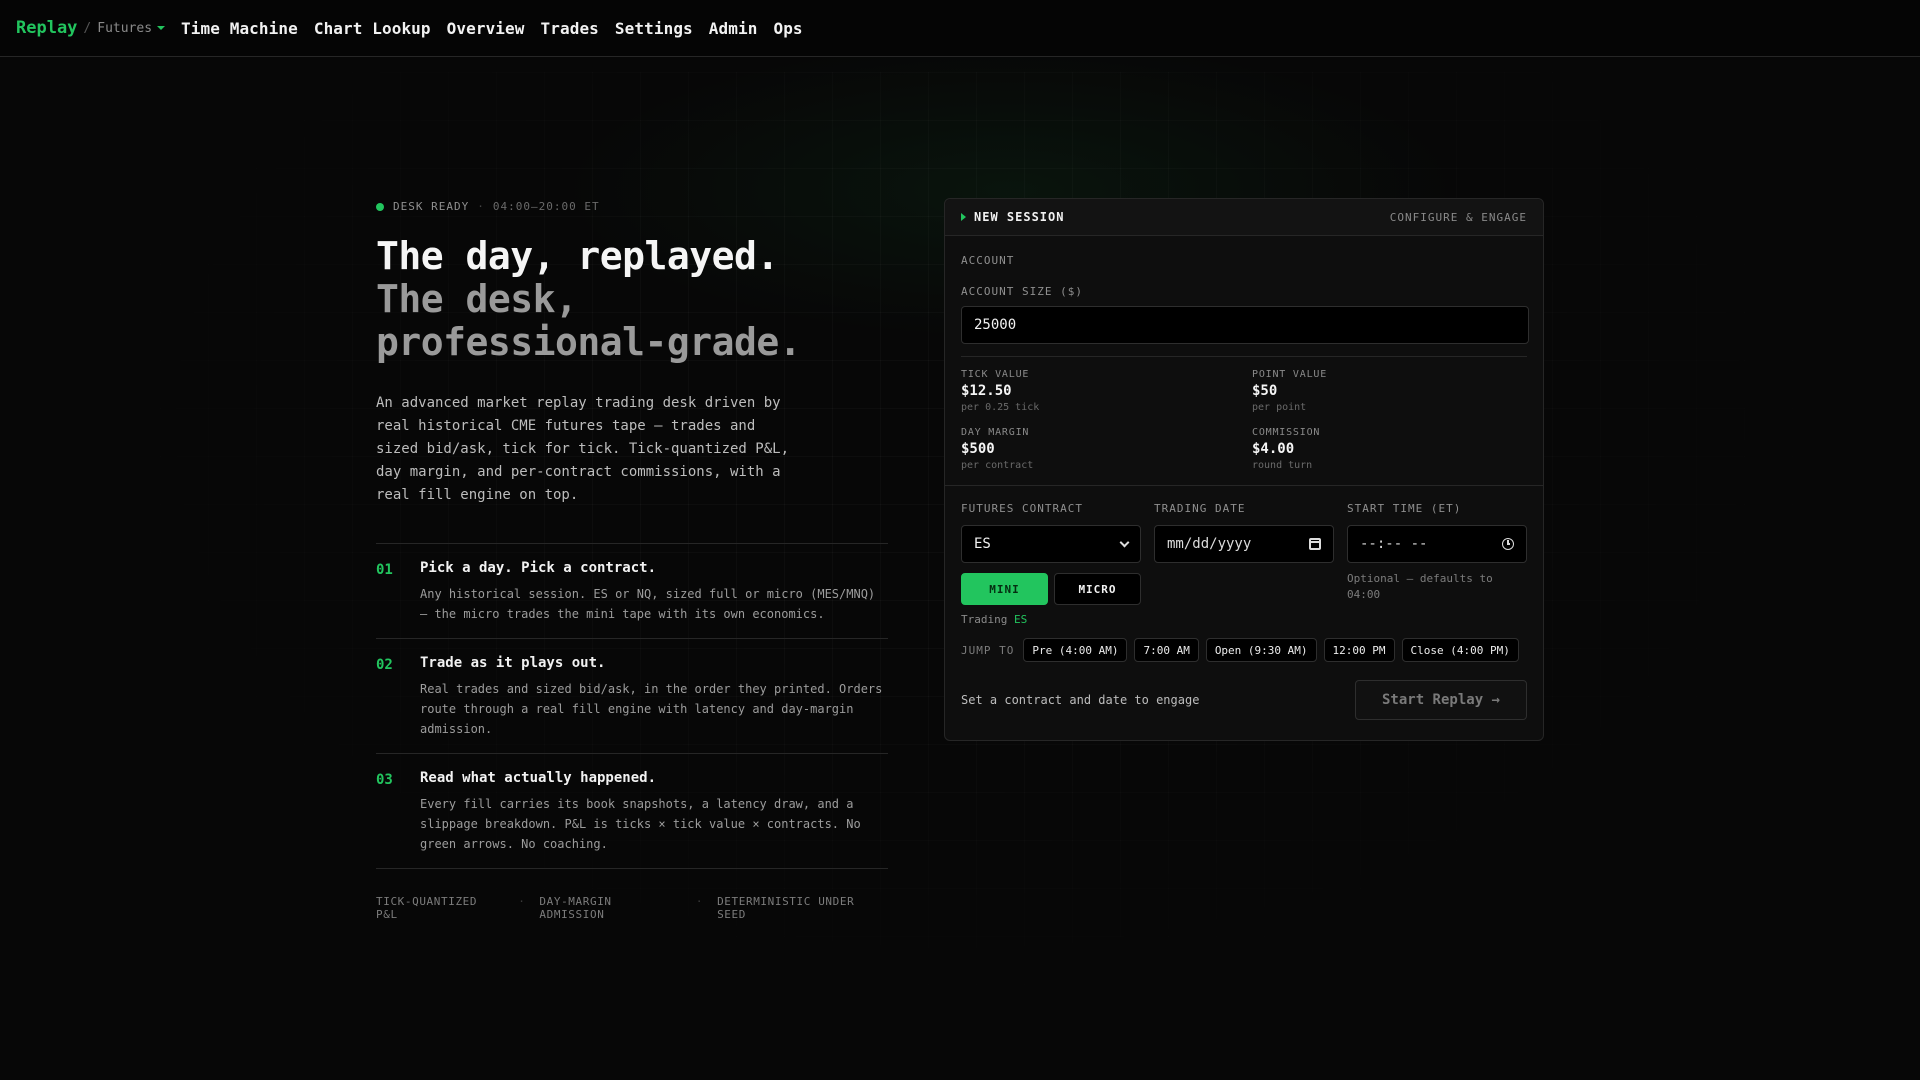  I want to click on nav-trades: Trades, so click(570, 28).